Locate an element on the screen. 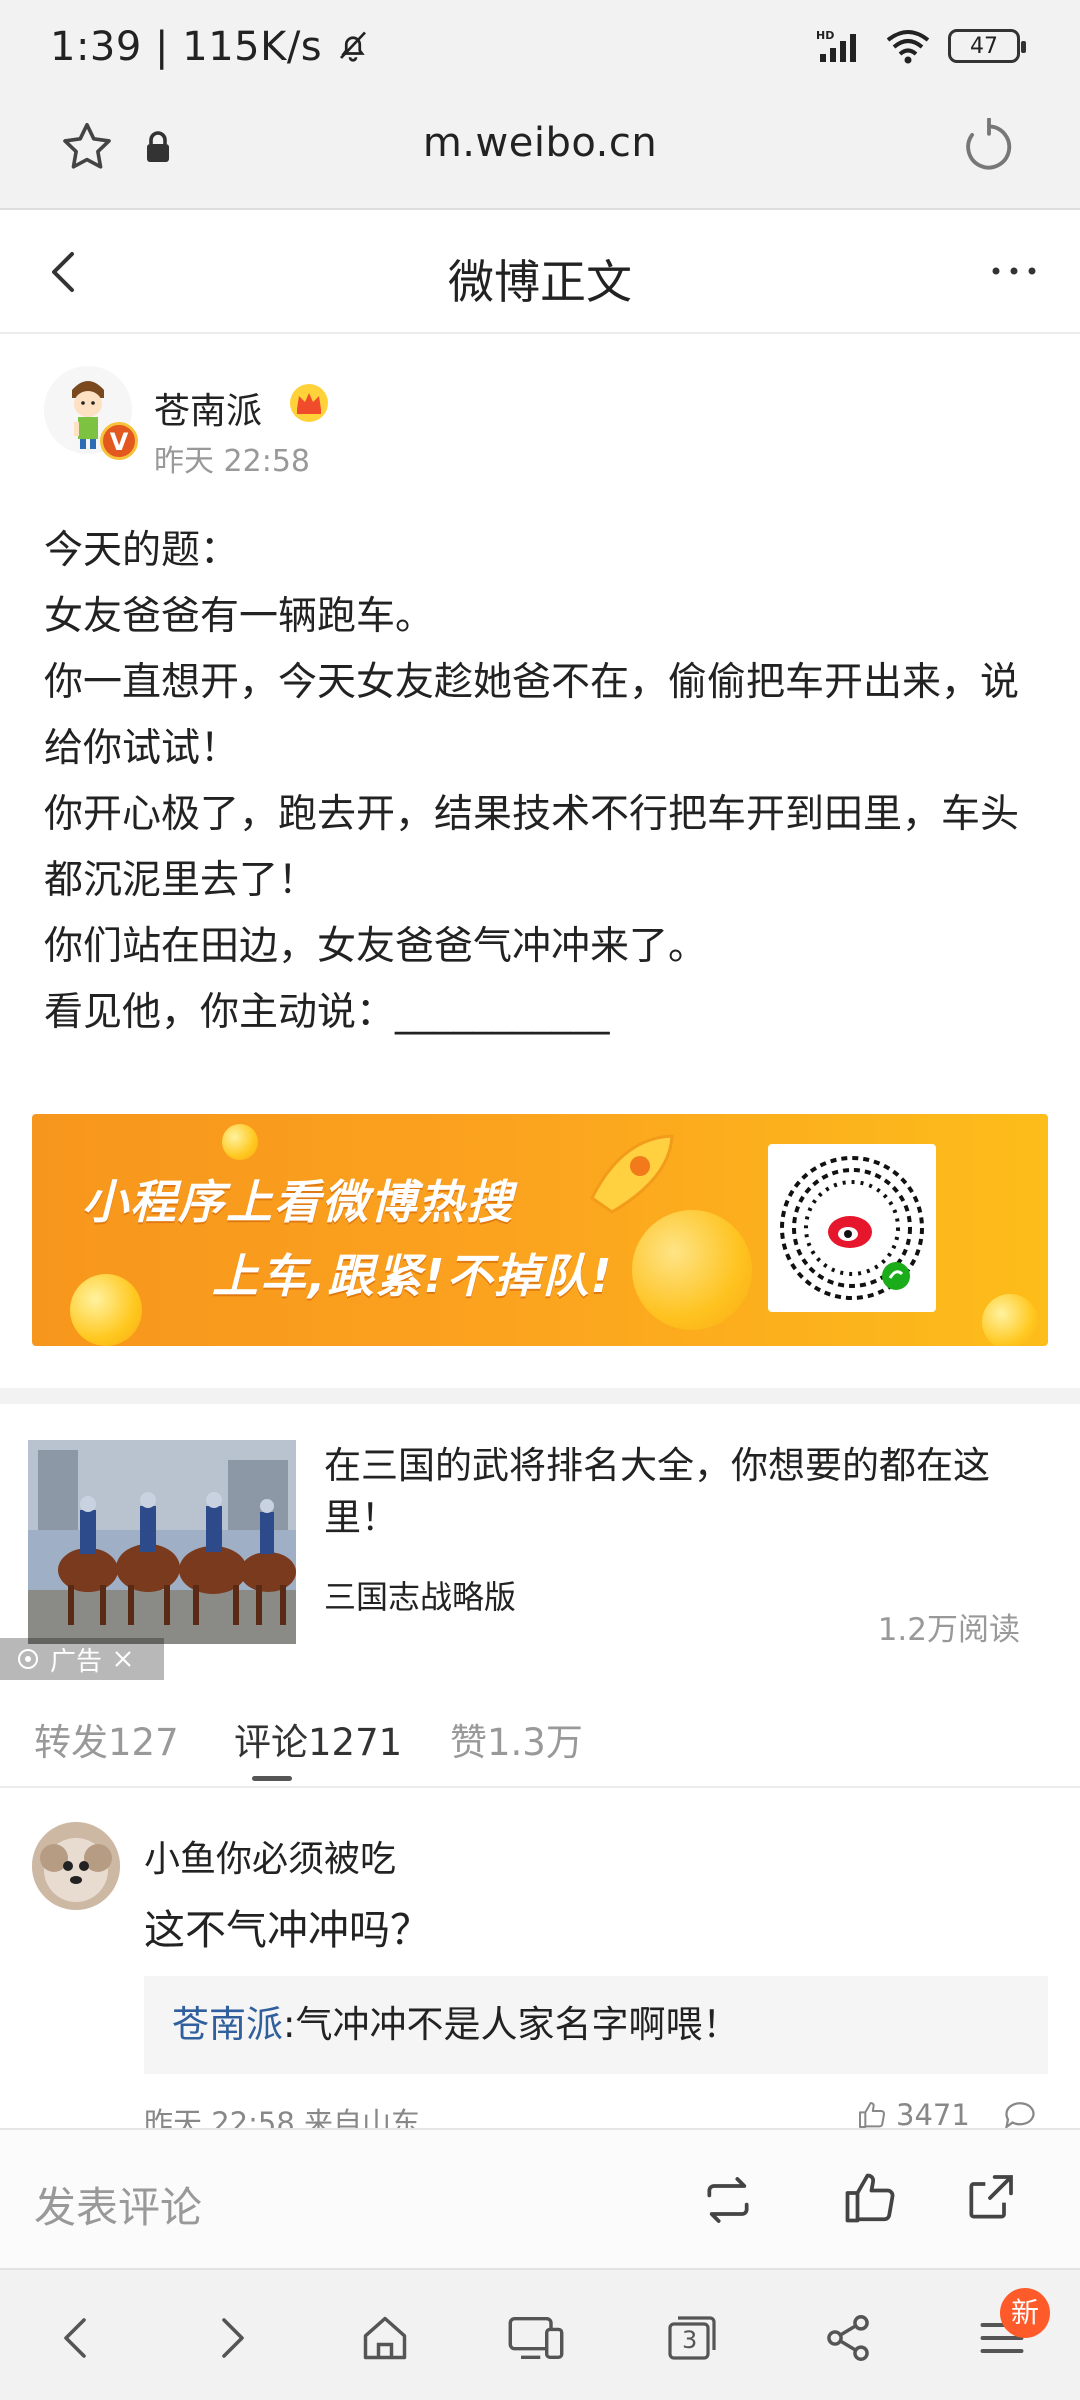 The width and height of the screenshot is (1080, 2400). ad-badge: 广告 is located at coordinates (82, 1659).